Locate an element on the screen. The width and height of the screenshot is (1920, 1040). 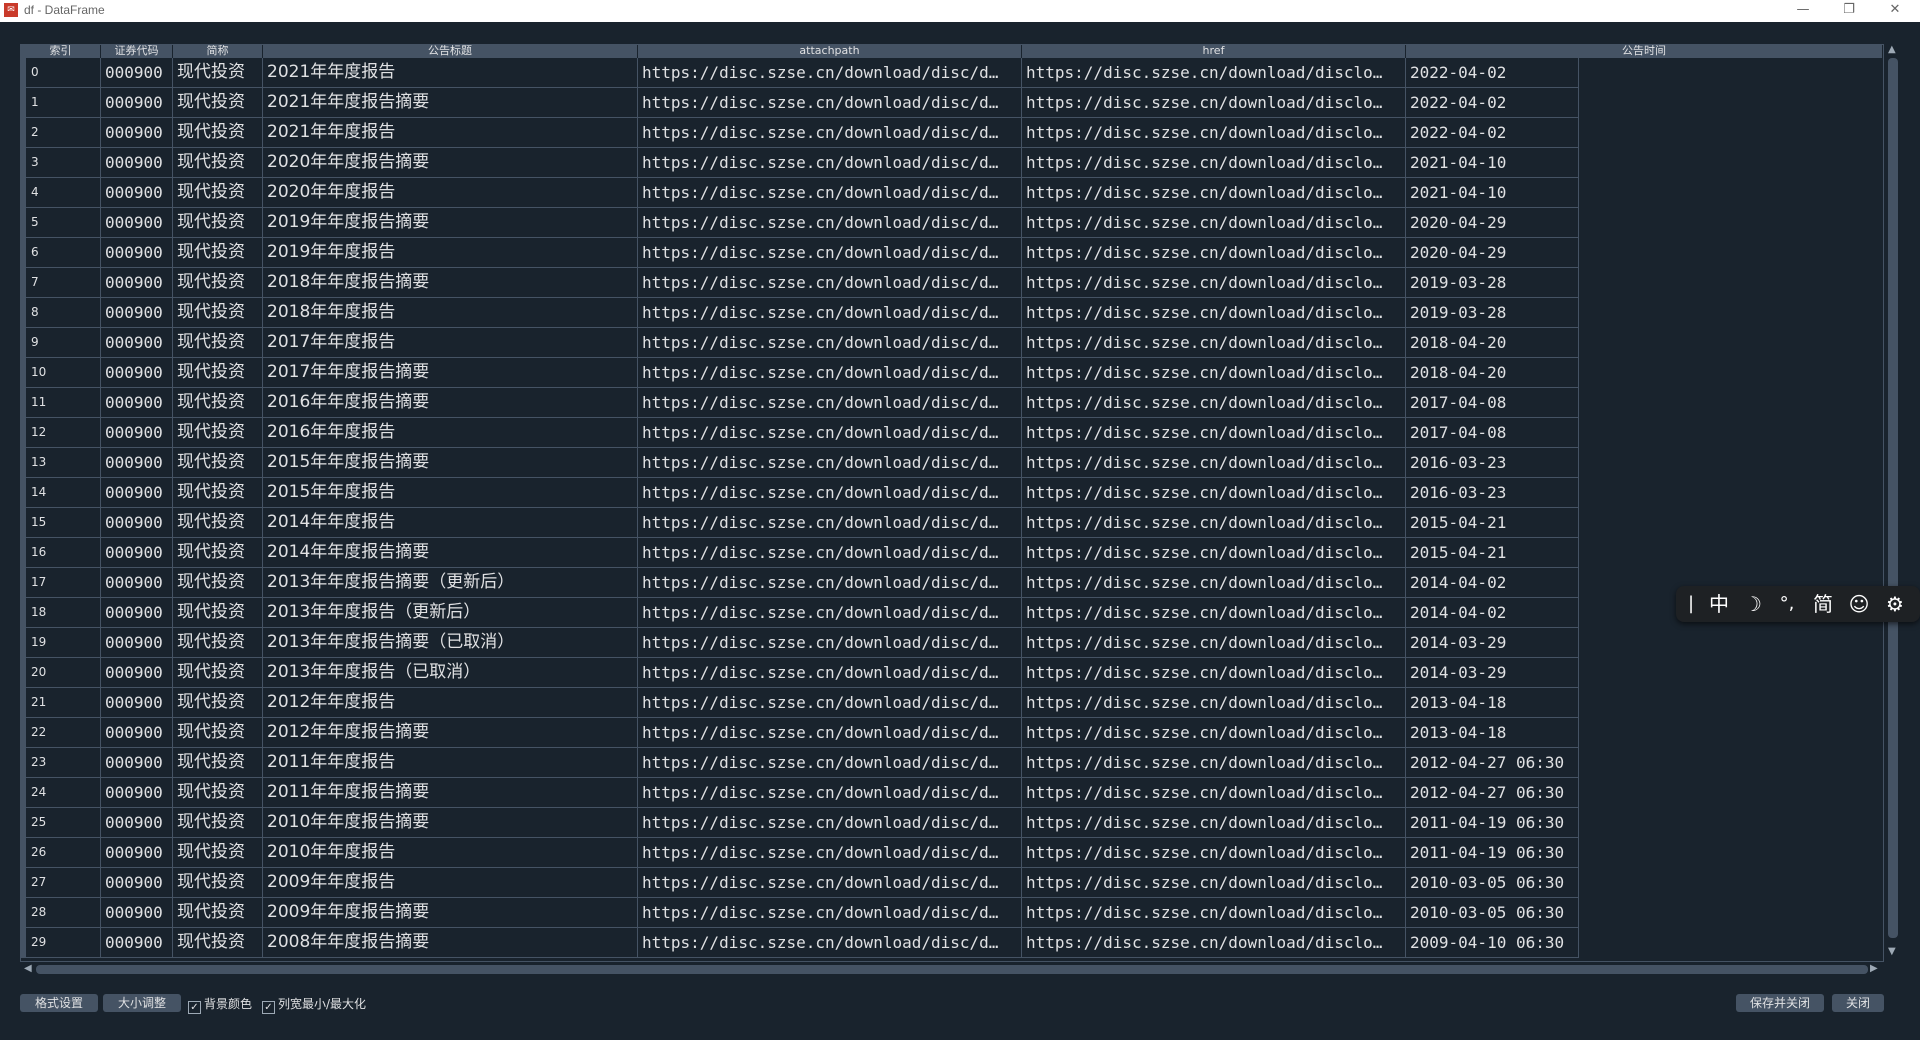
cell-title: 2021年年度报告摘要 is located at coordinates (450, 103).